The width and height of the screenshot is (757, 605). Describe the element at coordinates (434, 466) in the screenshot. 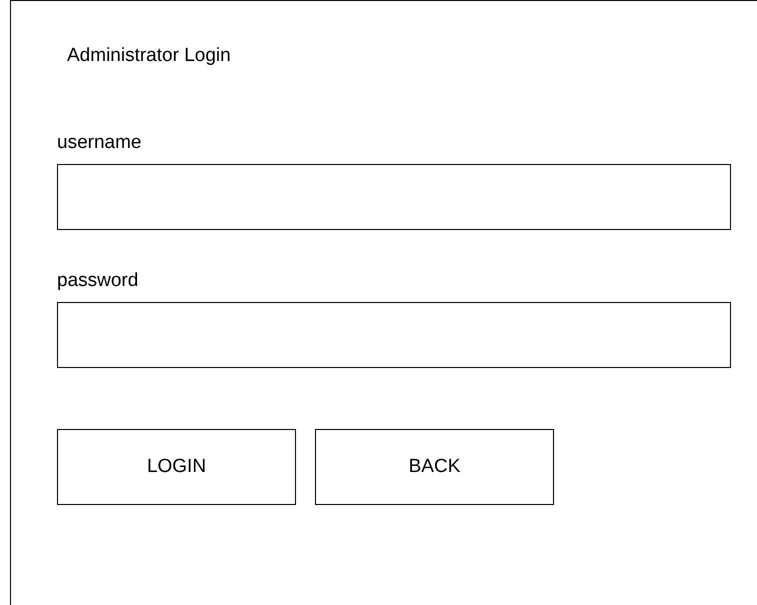

I see `back-button: BACK` at that location.